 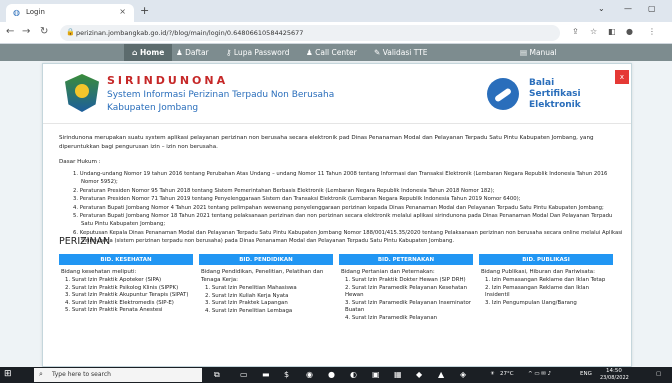 What do you see at coordinates (575, 31) in the screenshot?
I see `share-icon: ⇪` at bounding box center [575, 31].